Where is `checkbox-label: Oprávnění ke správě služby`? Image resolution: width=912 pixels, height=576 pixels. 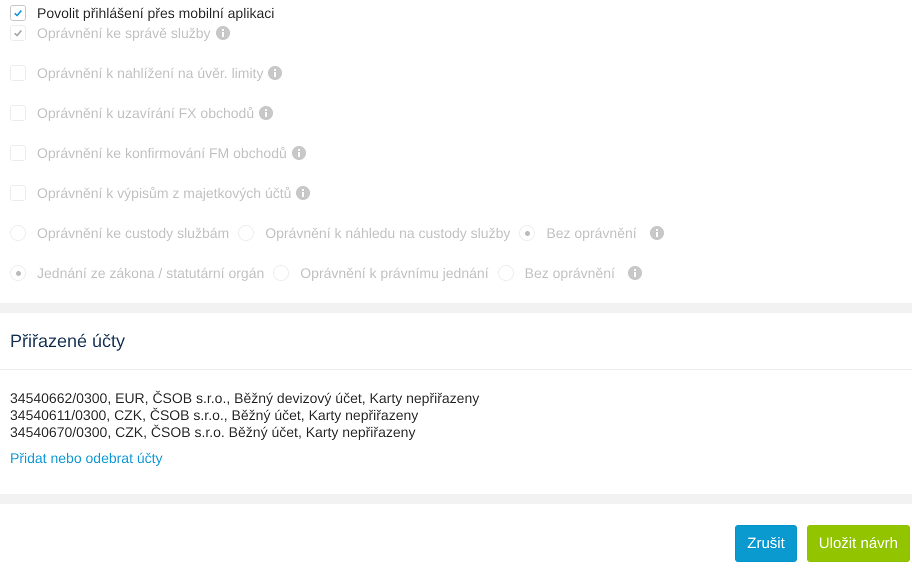
checkbox-label: Oprávnění ke správě služby is located at coordinates (124, 33).